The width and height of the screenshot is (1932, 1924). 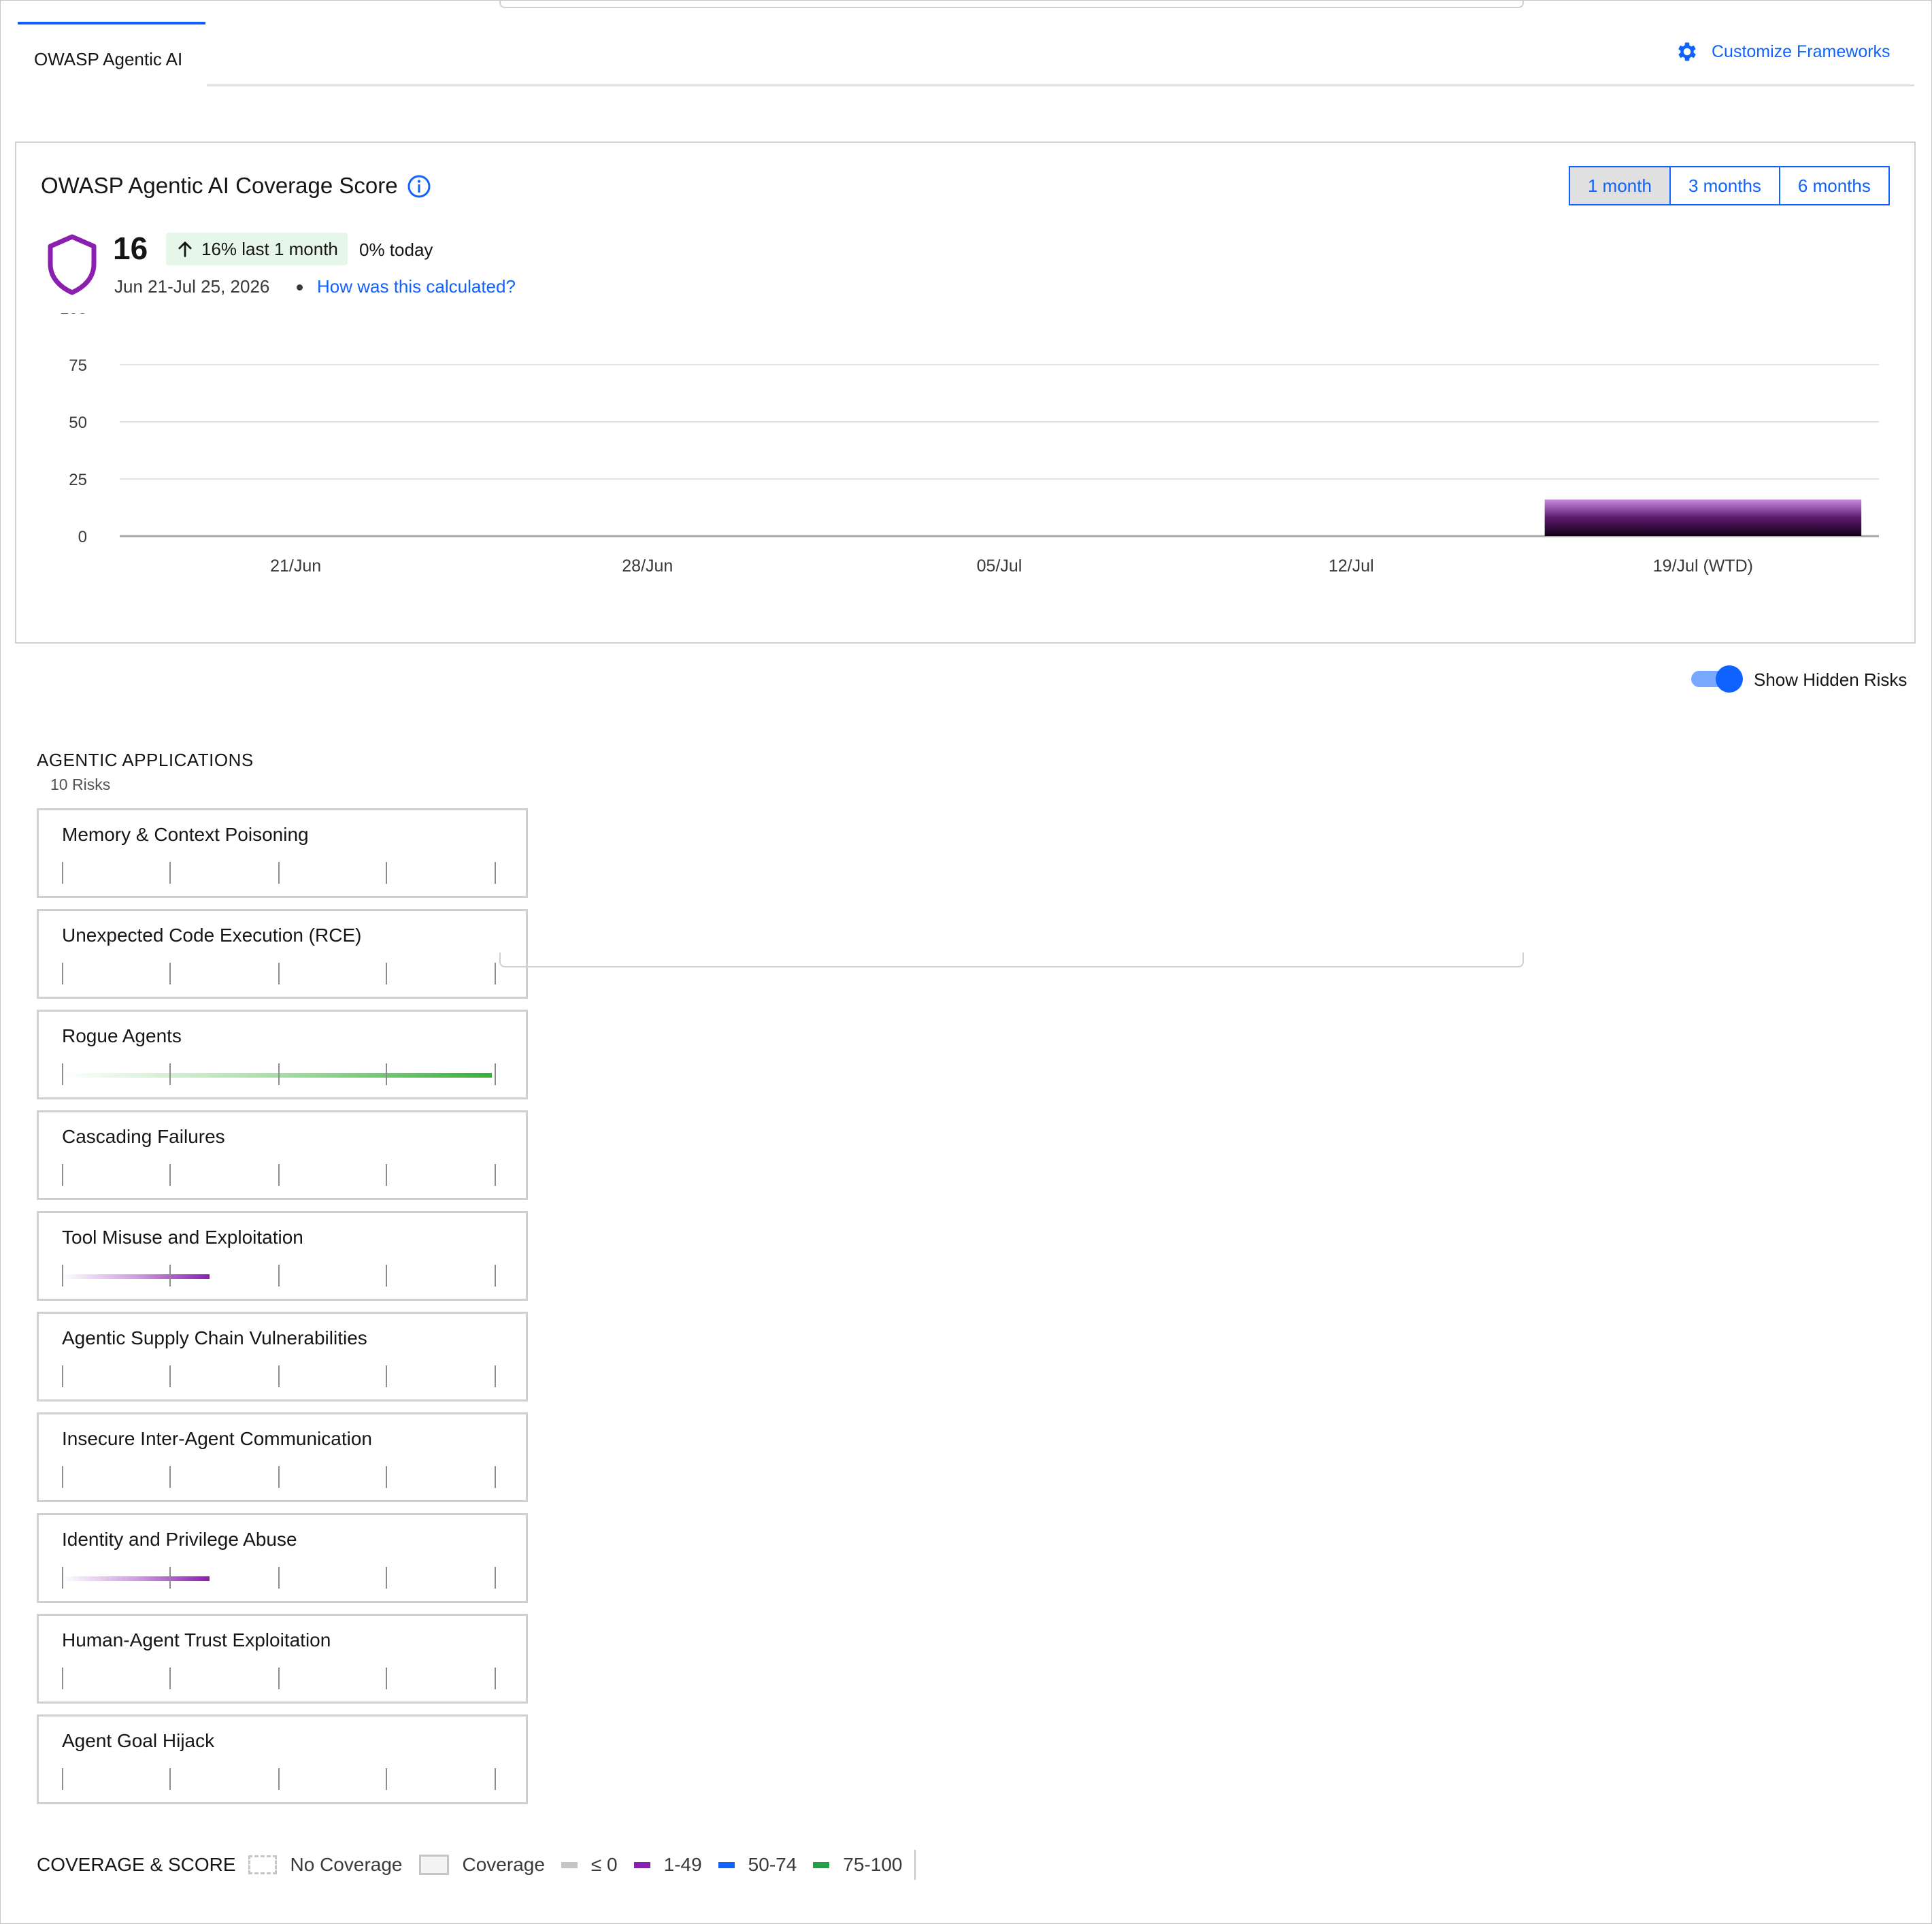 What do you see at coordinates (282, 954) in the screenshot?
I see `risk-card: Unexpected Code Execution (RCE)` at bounding box center [282, 954].